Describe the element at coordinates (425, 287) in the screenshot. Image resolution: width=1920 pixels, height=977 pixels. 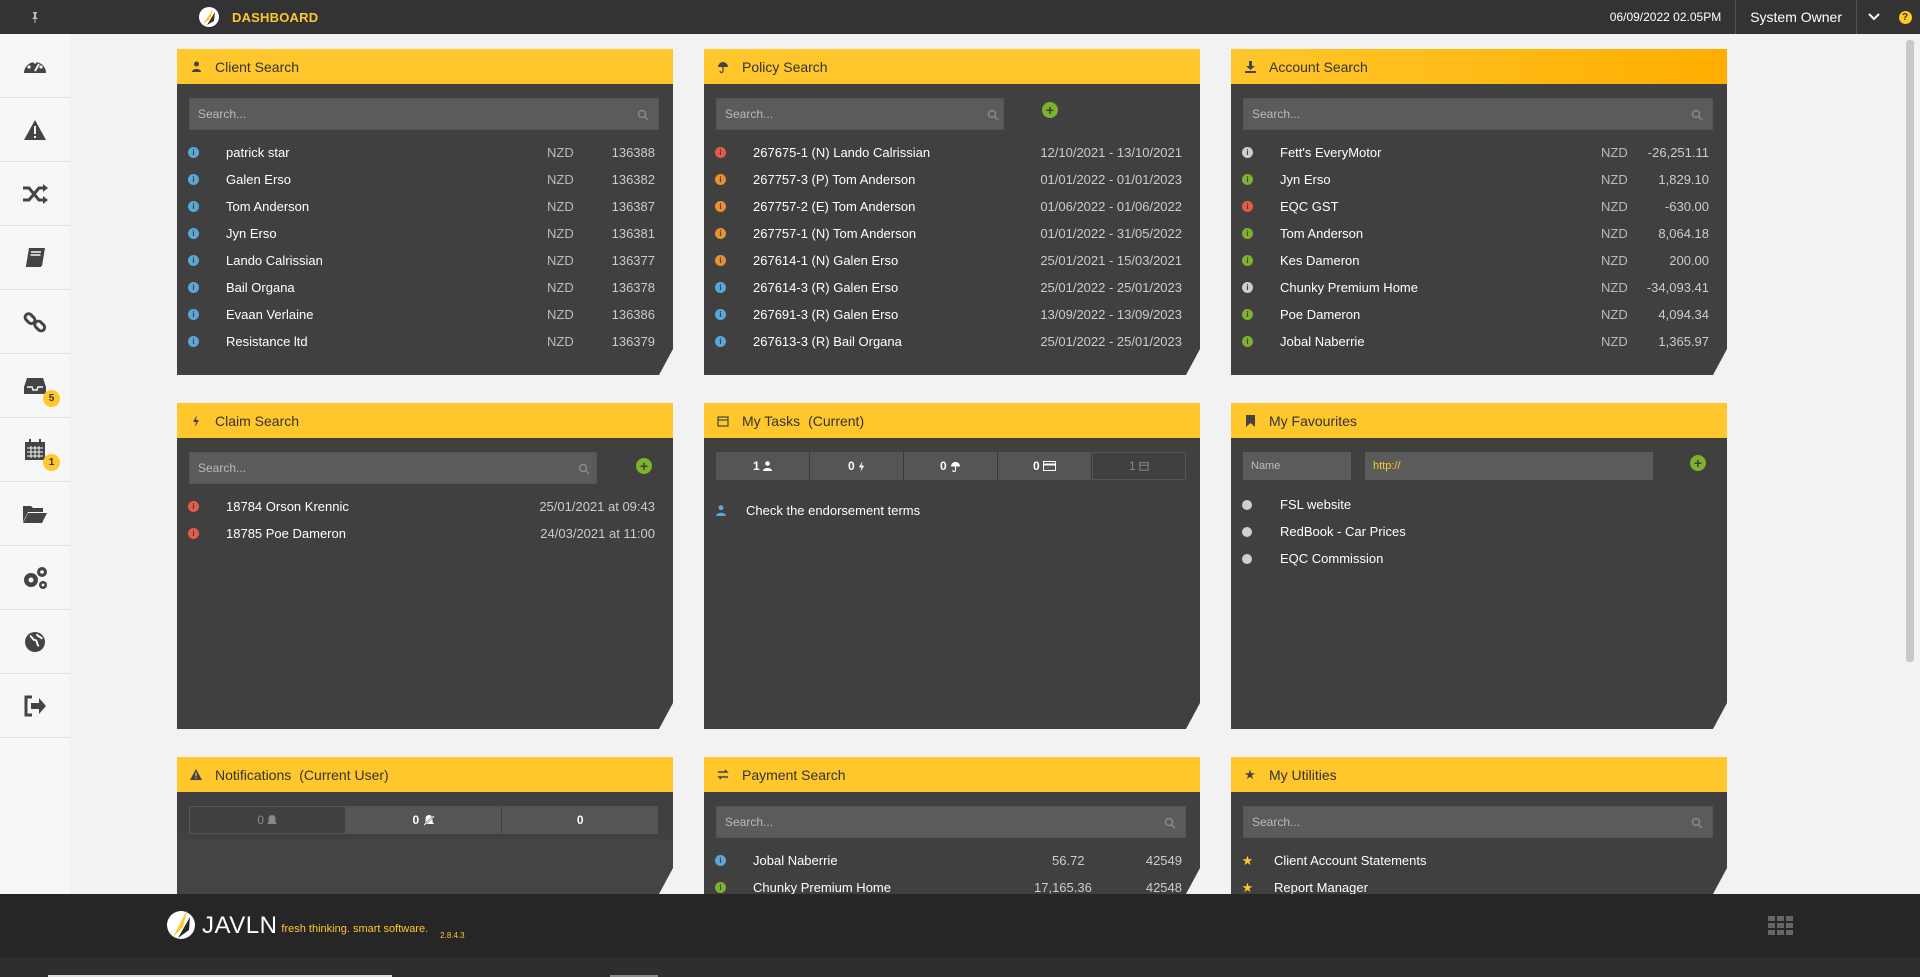
I see `list-item: i Bail Organa NZD 136378` at that location.